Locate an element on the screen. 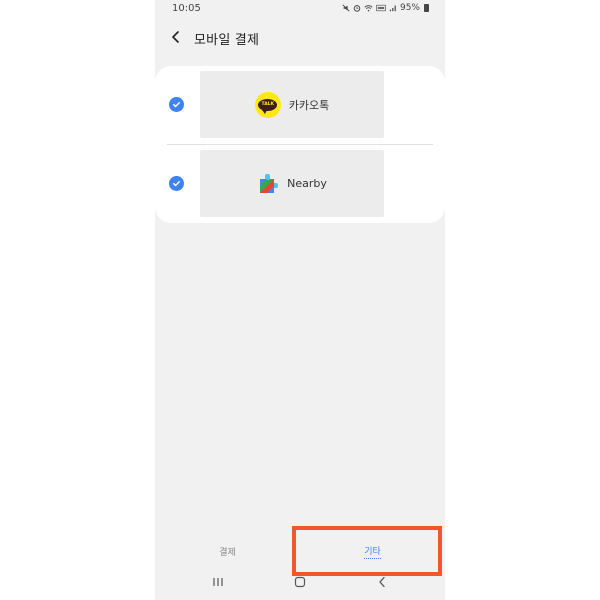 This screenshot has height=600, width=600. tab-label: 기타 is located at coordinates (372, 551).